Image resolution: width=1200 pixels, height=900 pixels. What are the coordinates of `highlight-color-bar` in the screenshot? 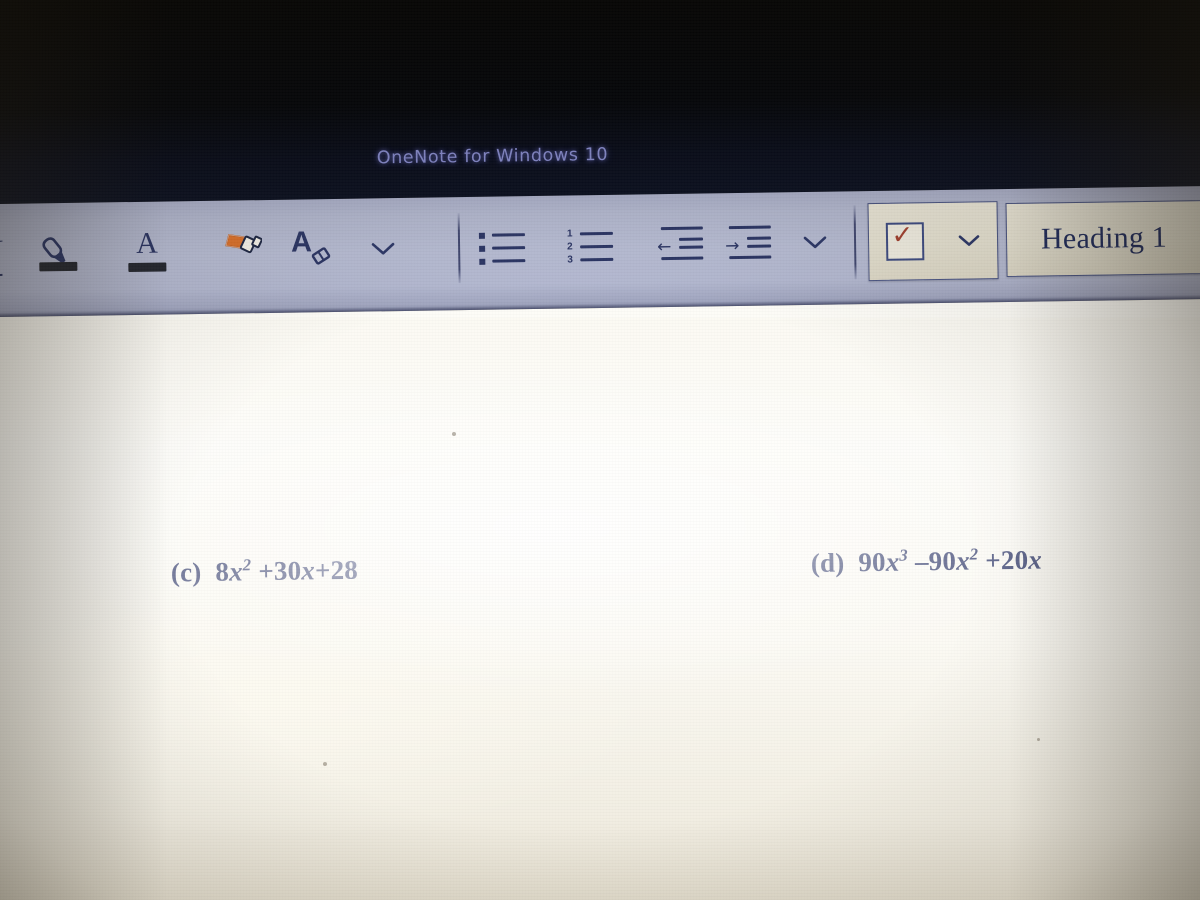 It's located at (58, 266).